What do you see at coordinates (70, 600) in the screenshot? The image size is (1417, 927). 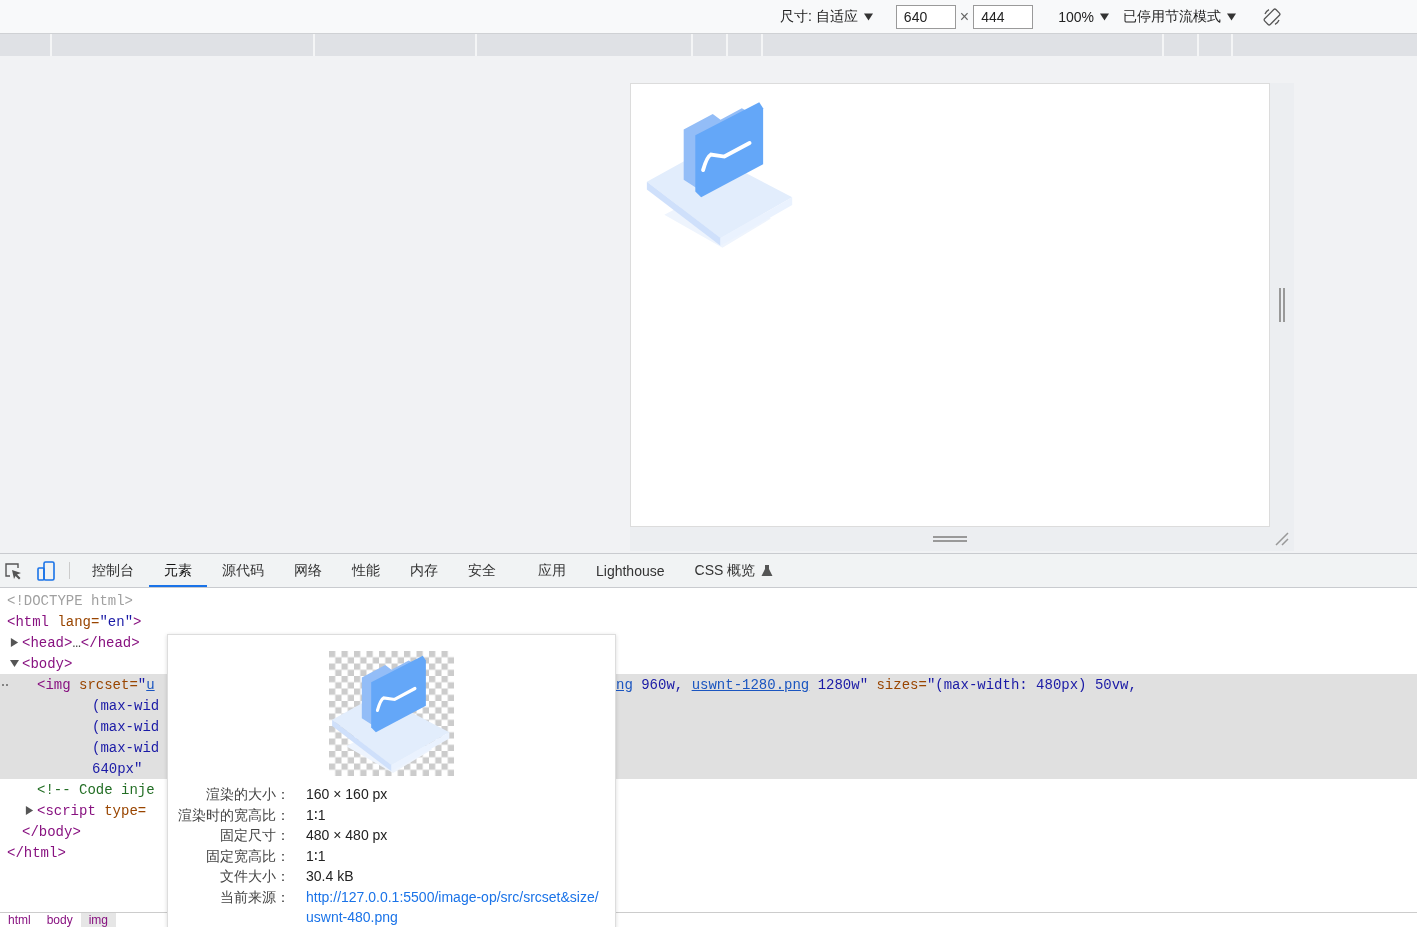 I see `code-line: <!DOCTYPE html>` at bounding box center [70, 600].